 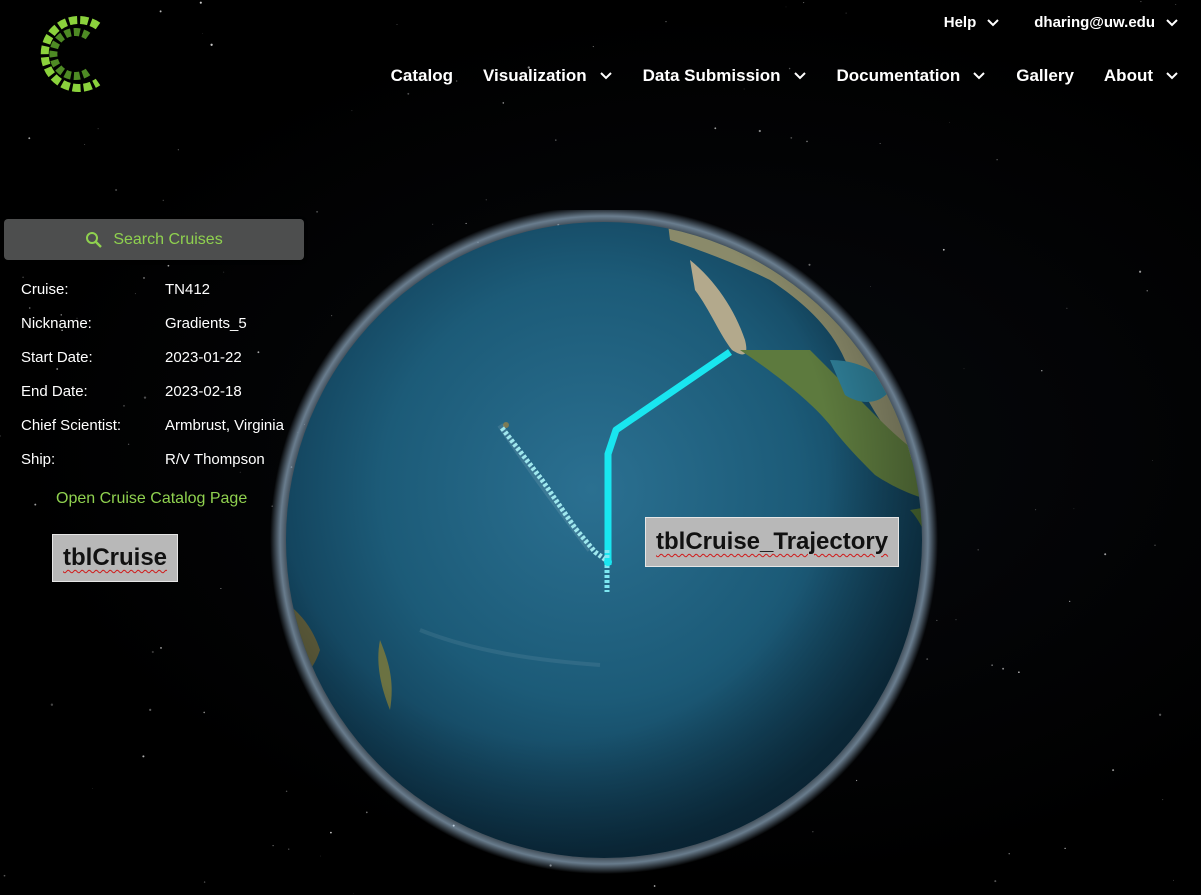 What do you see at coordinates (224, 425) in the screenshot?
I see `chief-scientist-value: Armbrust, Virginia` at bounding box center [224, 425].